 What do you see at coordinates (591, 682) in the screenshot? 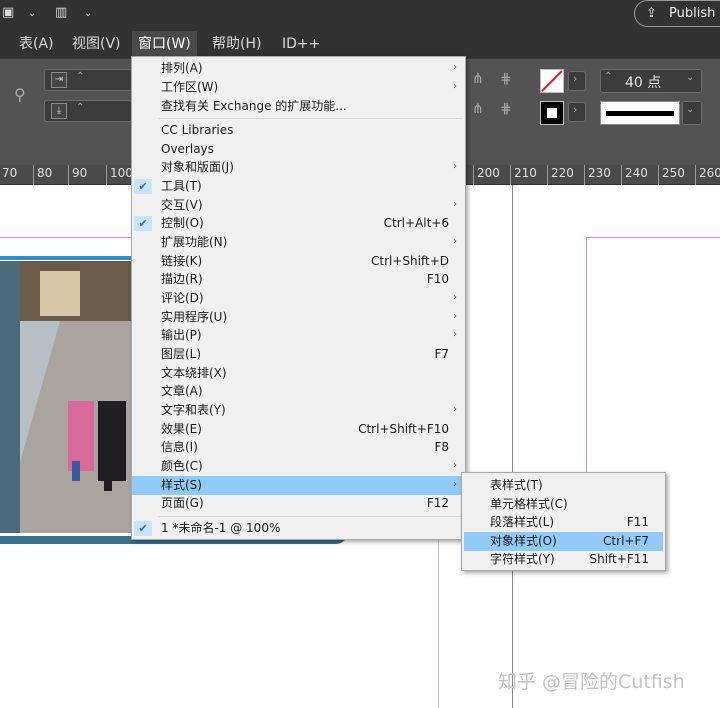
I see `watermark: 知乎 @冒险的Cutfish` at bounding box center [591, 682].